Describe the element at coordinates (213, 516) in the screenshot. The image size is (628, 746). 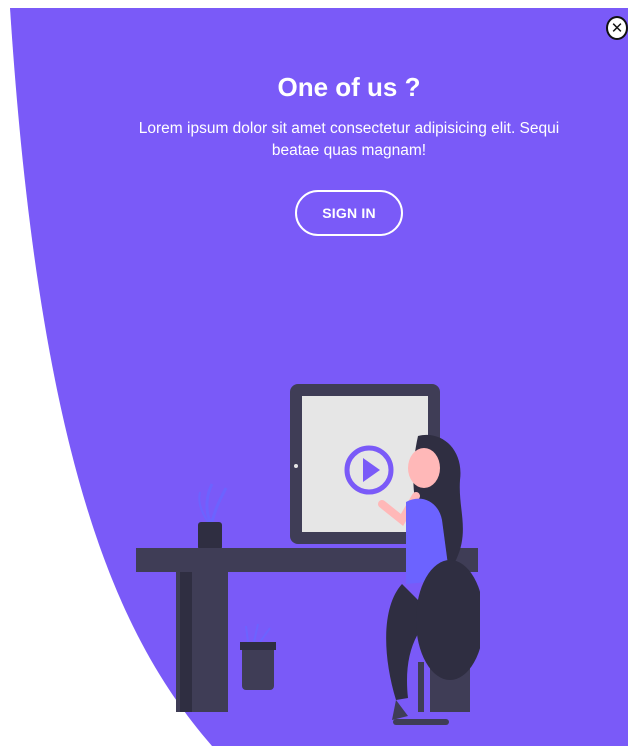
I see `plant-icon` at that location.